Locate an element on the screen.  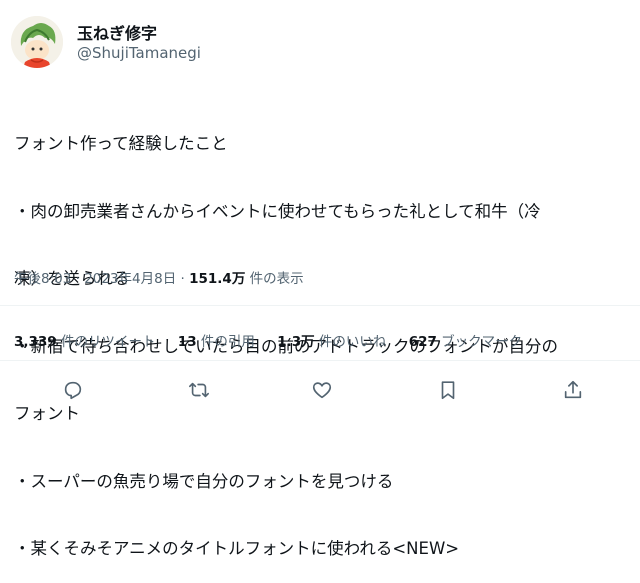
views-label: 件の表示 is located at coordinates (274, 279).